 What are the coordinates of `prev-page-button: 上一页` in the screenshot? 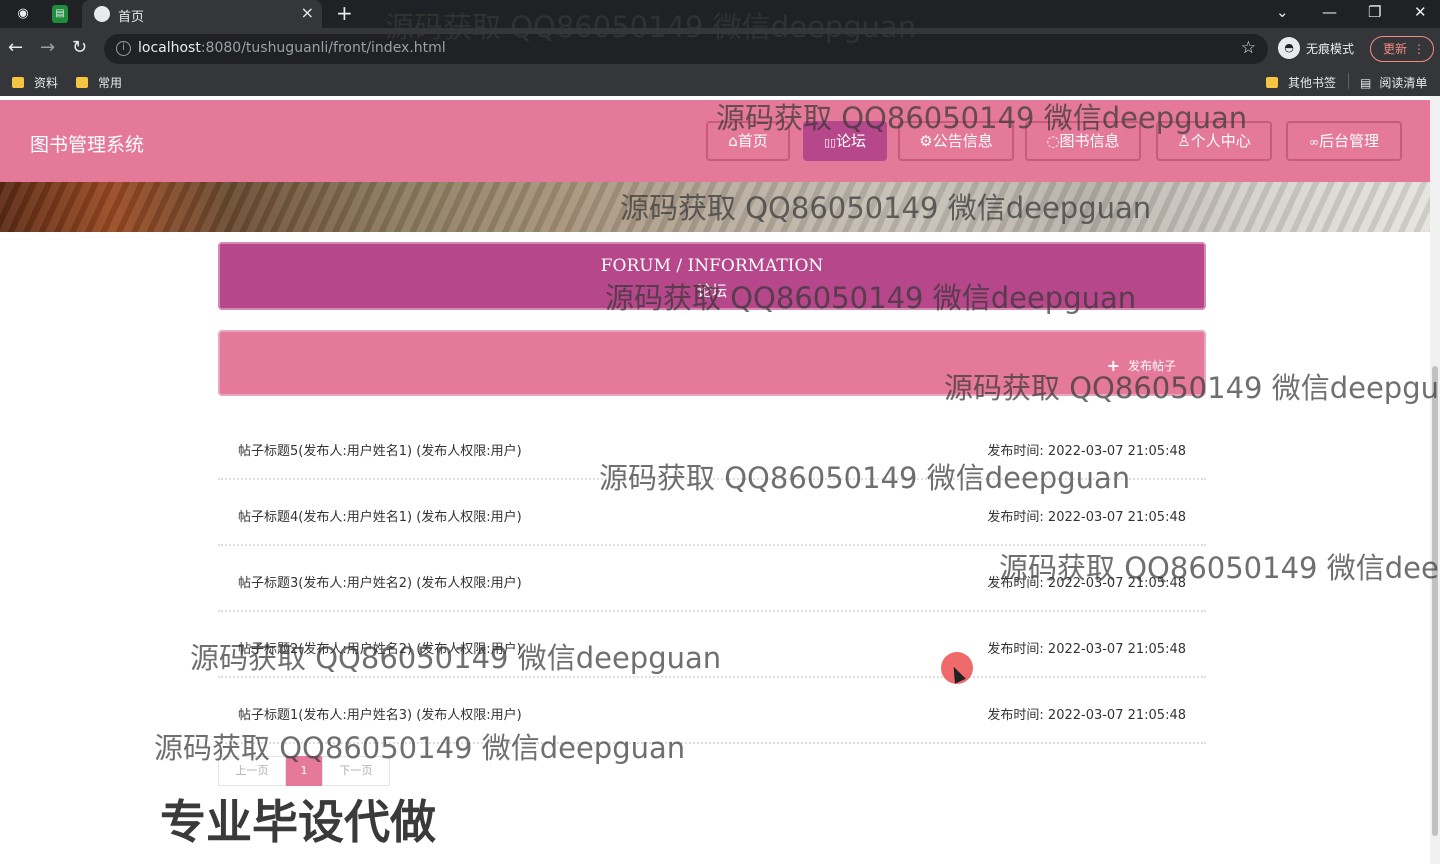 It's located at (252, 771).